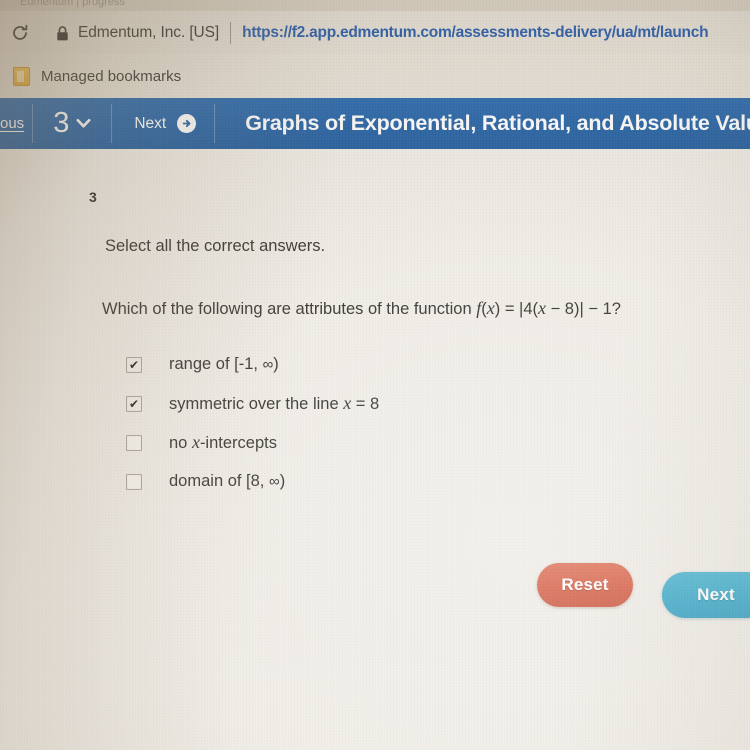  I want to click on answer-label-domain: domain of [8, ∞), so click(227, 481).